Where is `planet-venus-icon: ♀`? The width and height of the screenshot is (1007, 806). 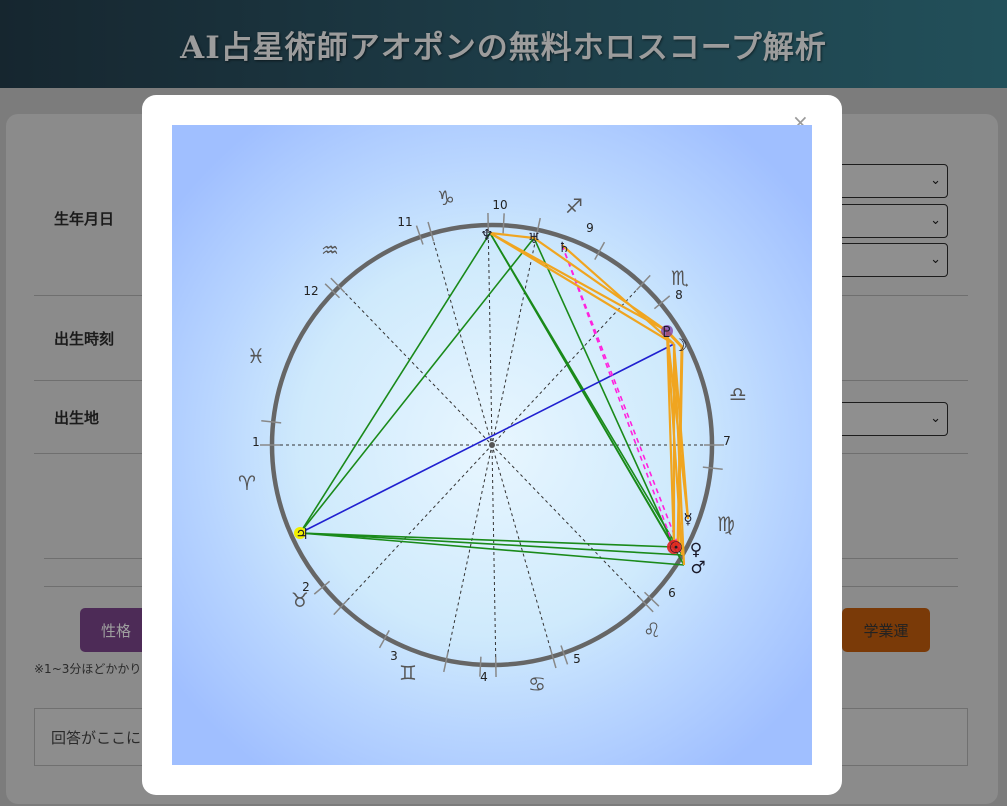
planet-venus-icon: ♀ is located at coordinates (696, 550).